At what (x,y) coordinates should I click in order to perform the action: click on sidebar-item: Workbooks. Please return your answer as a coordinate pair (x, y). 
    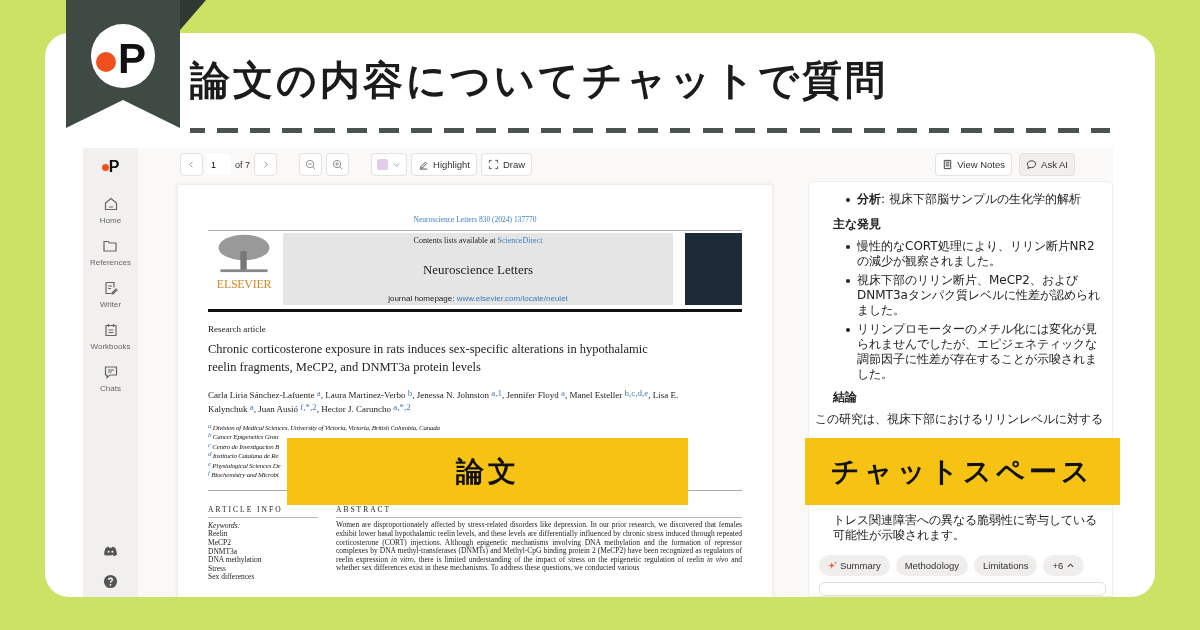
    Looking at the image, I should click on (110, 336).